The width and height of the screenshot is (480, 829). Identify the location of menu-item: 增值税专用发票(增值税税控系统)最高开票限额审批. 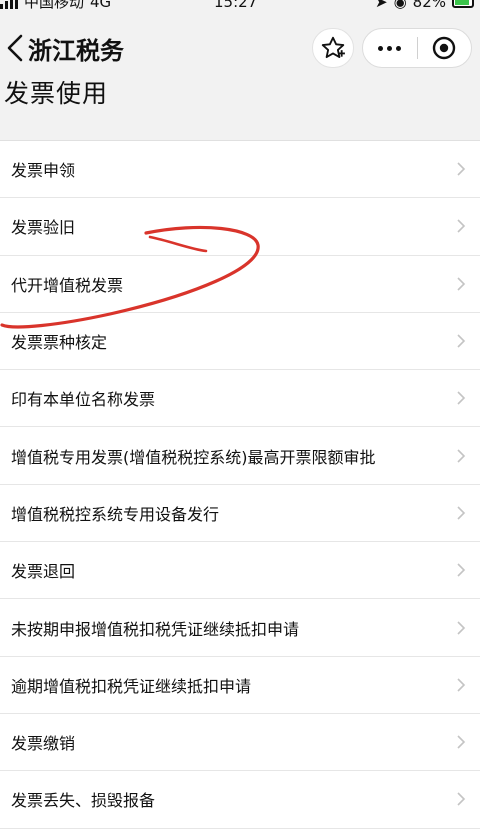
(240, 456).